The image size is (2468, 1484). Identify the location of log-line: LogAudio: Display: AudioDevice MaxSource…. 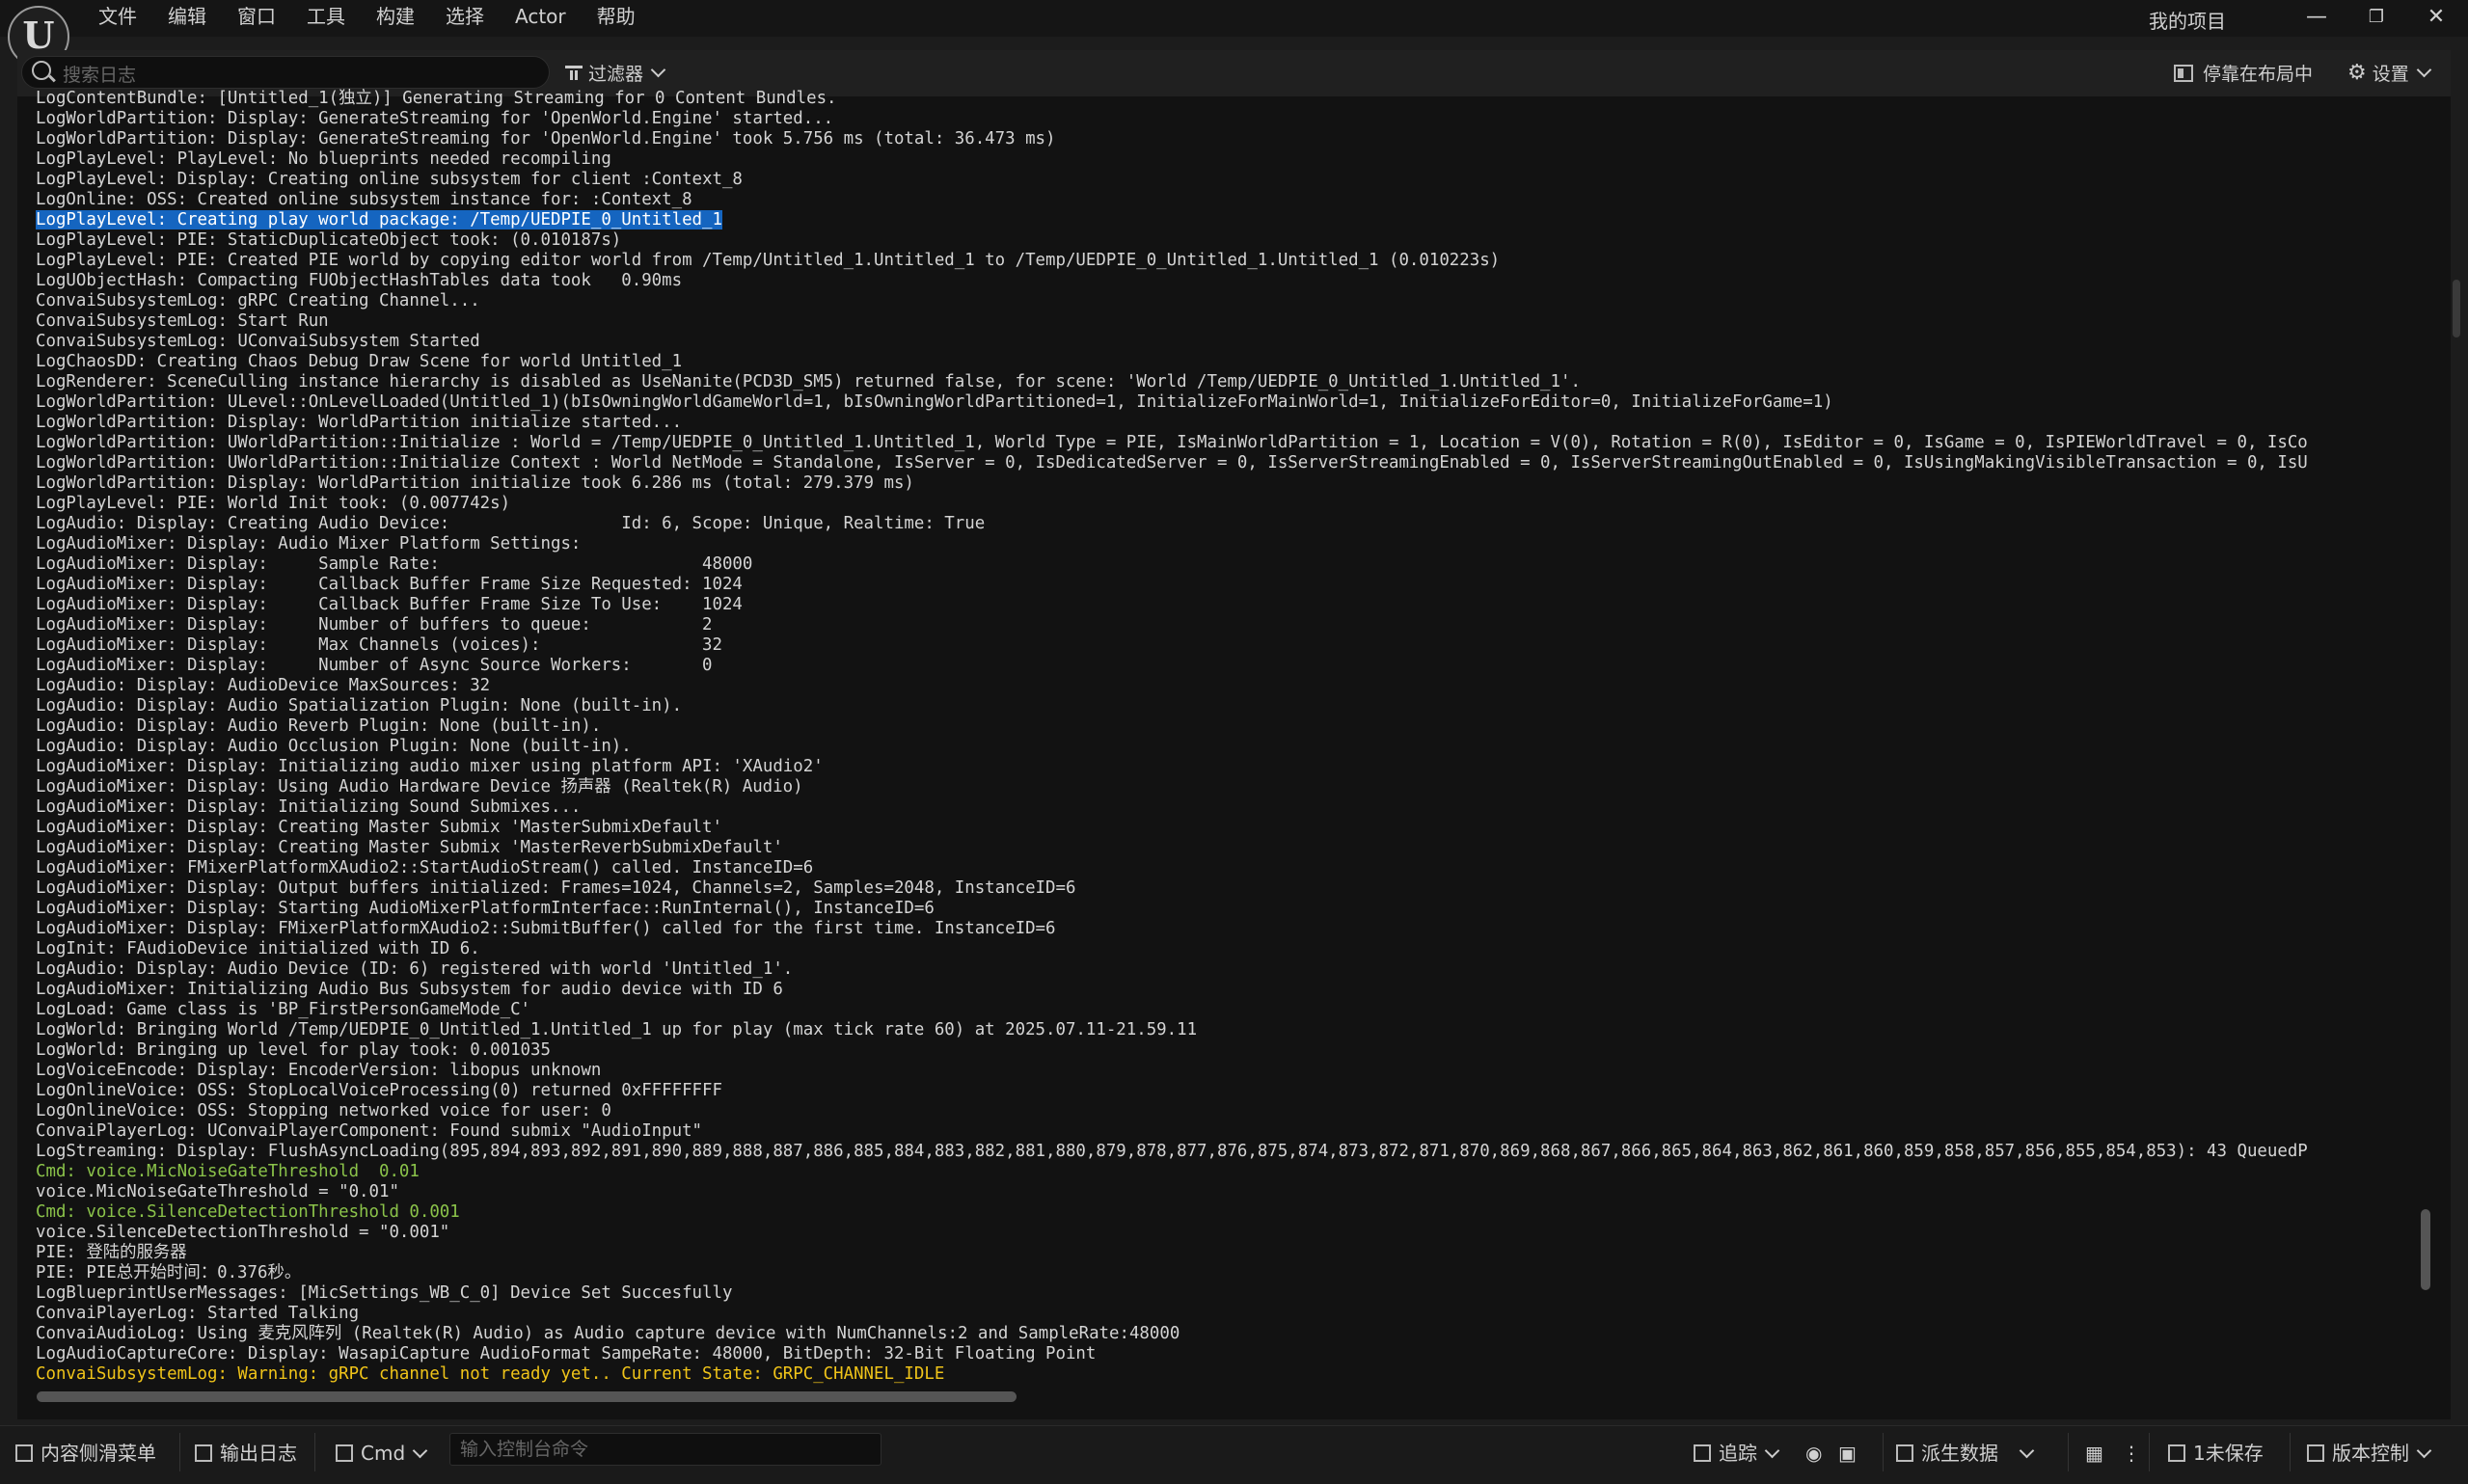
(1226, 686).